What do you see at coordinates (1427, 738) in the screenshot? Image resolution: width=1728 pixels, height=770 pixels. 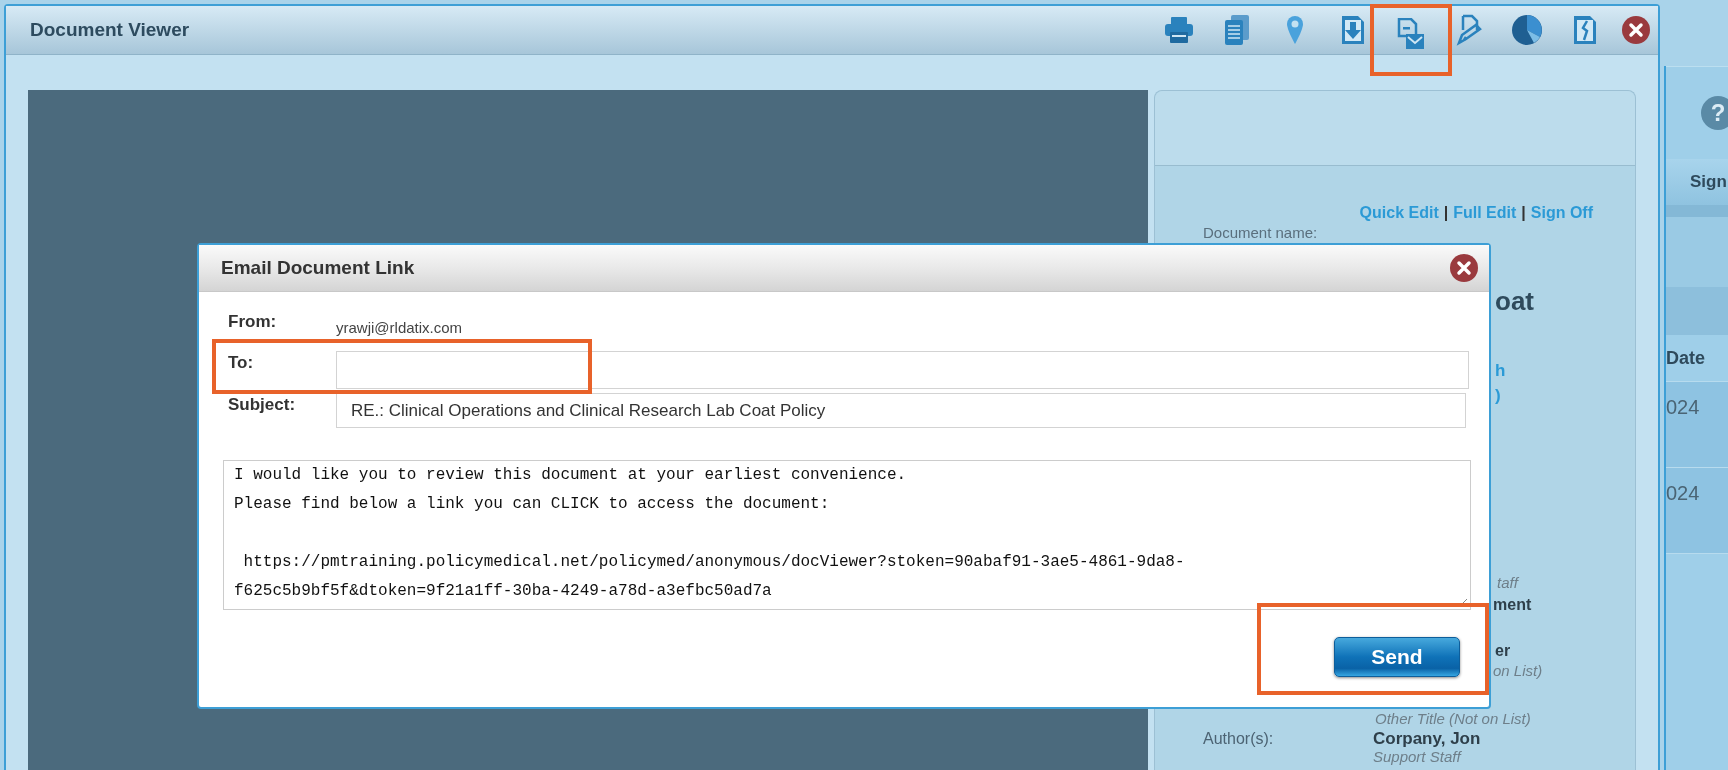 I see `author-name: Corpany, Jon` at bounding box center [1427, 738].